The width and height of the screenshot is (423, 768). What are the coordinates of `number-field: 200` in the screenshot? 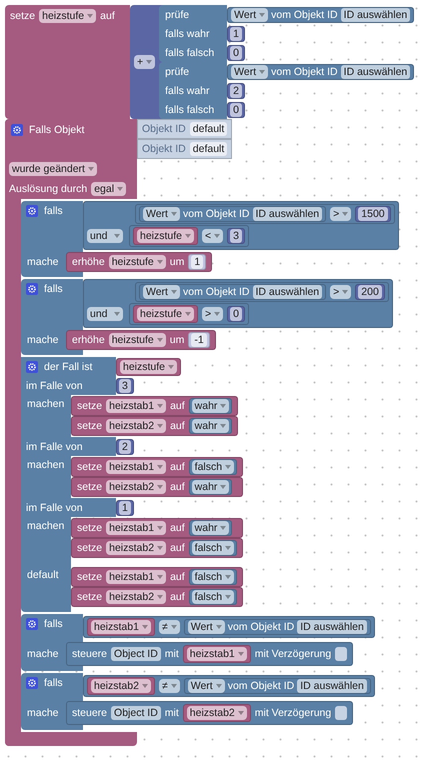 It's located at (370, 292).